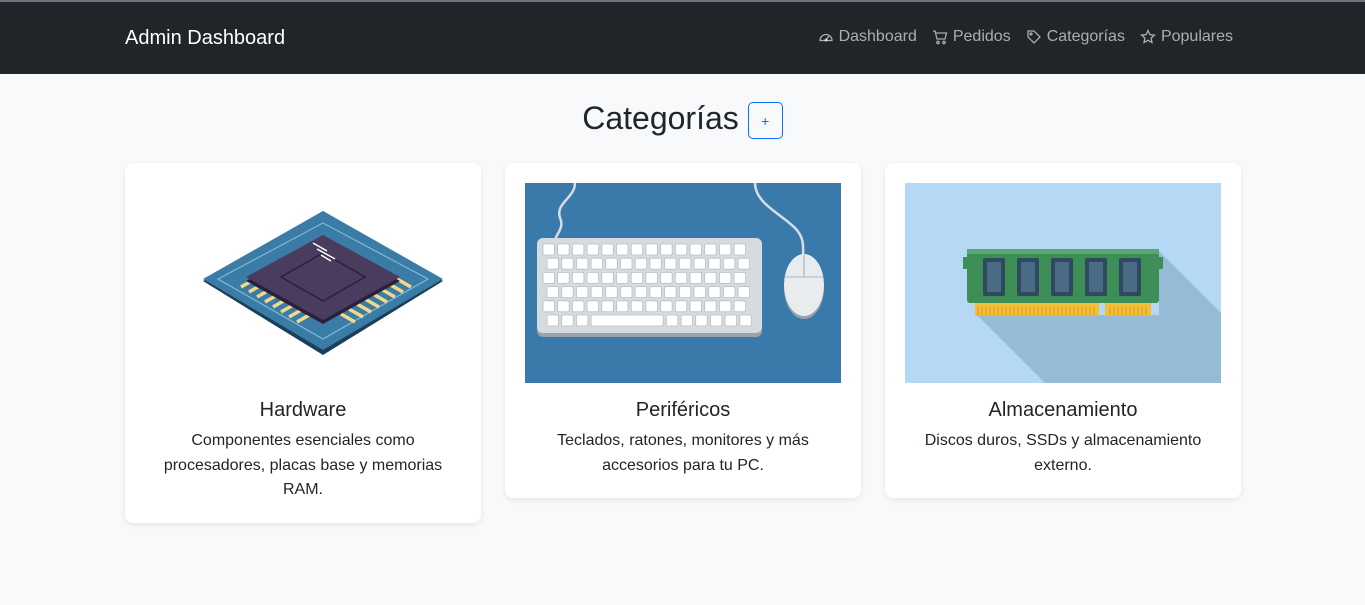  I want to click on nav-link-populares: Populares, so click(1186, 37).